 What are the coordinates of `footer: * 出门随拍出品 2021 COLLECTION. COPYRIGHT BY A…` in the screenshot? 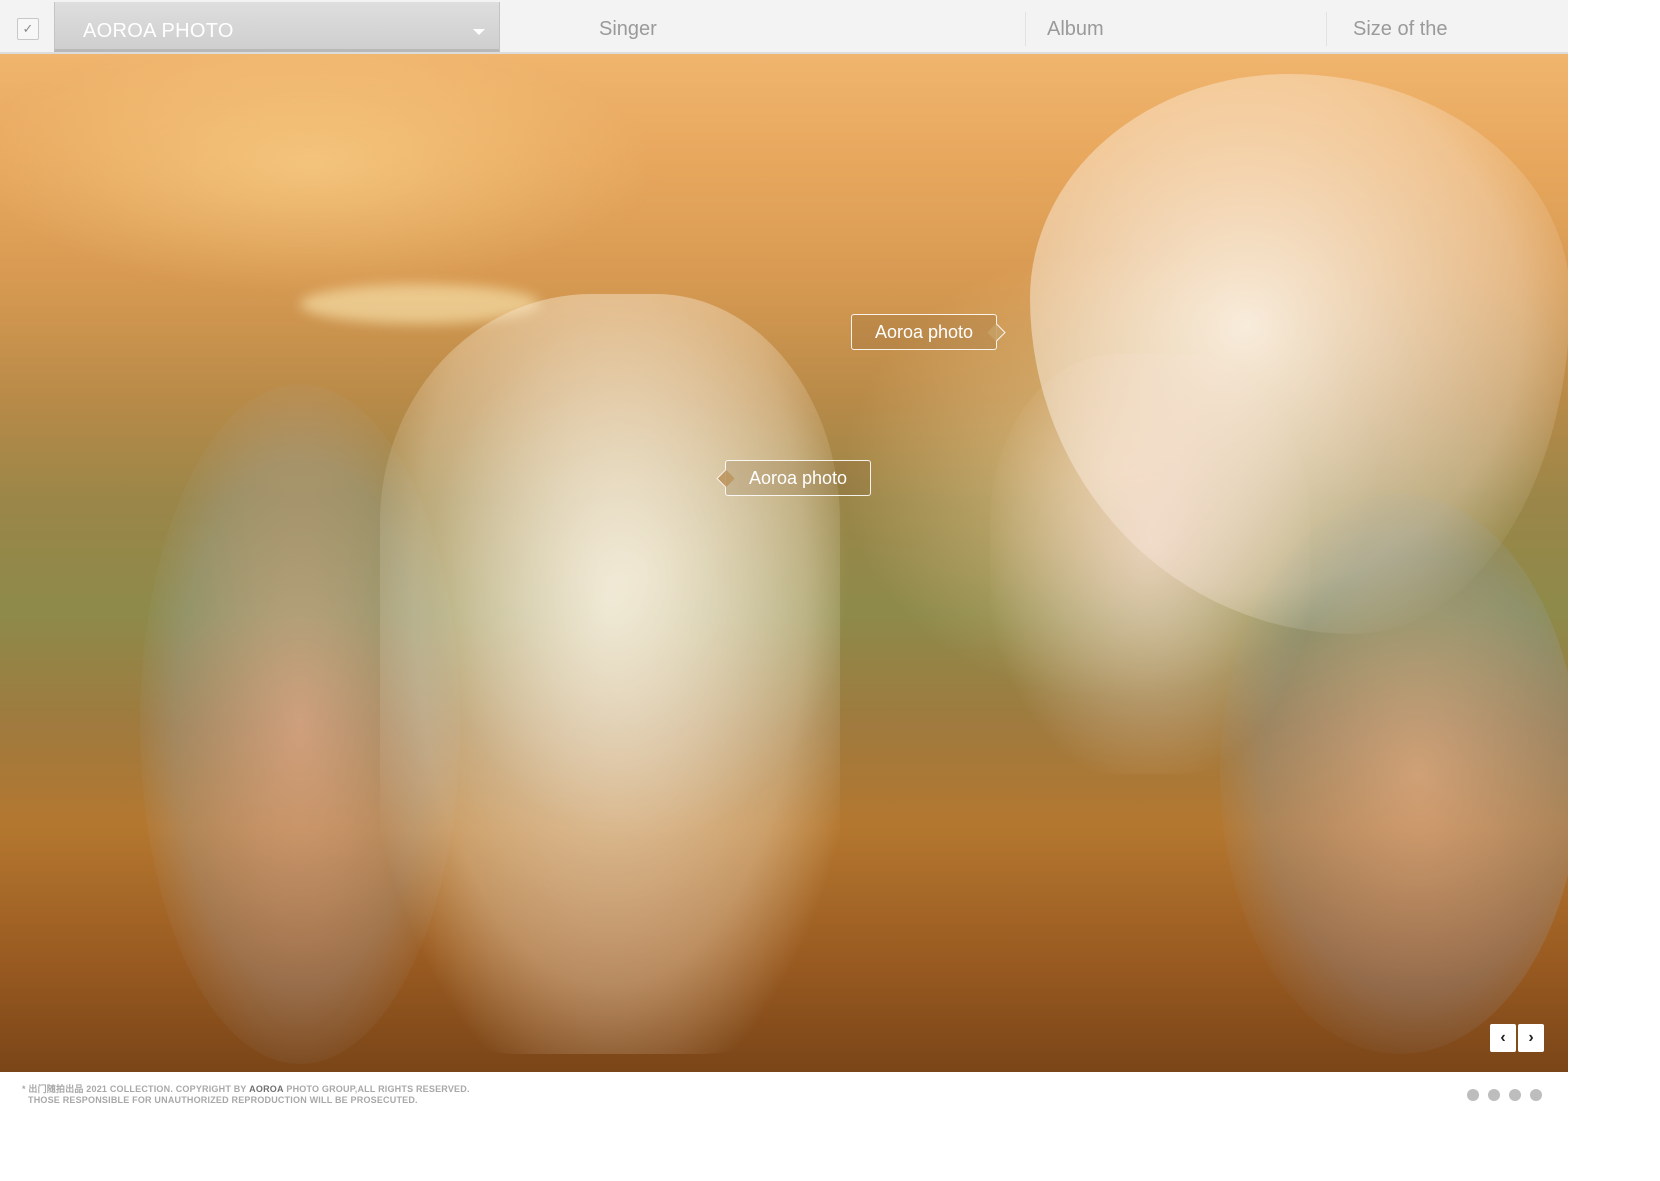 It's located at (784, 1093).